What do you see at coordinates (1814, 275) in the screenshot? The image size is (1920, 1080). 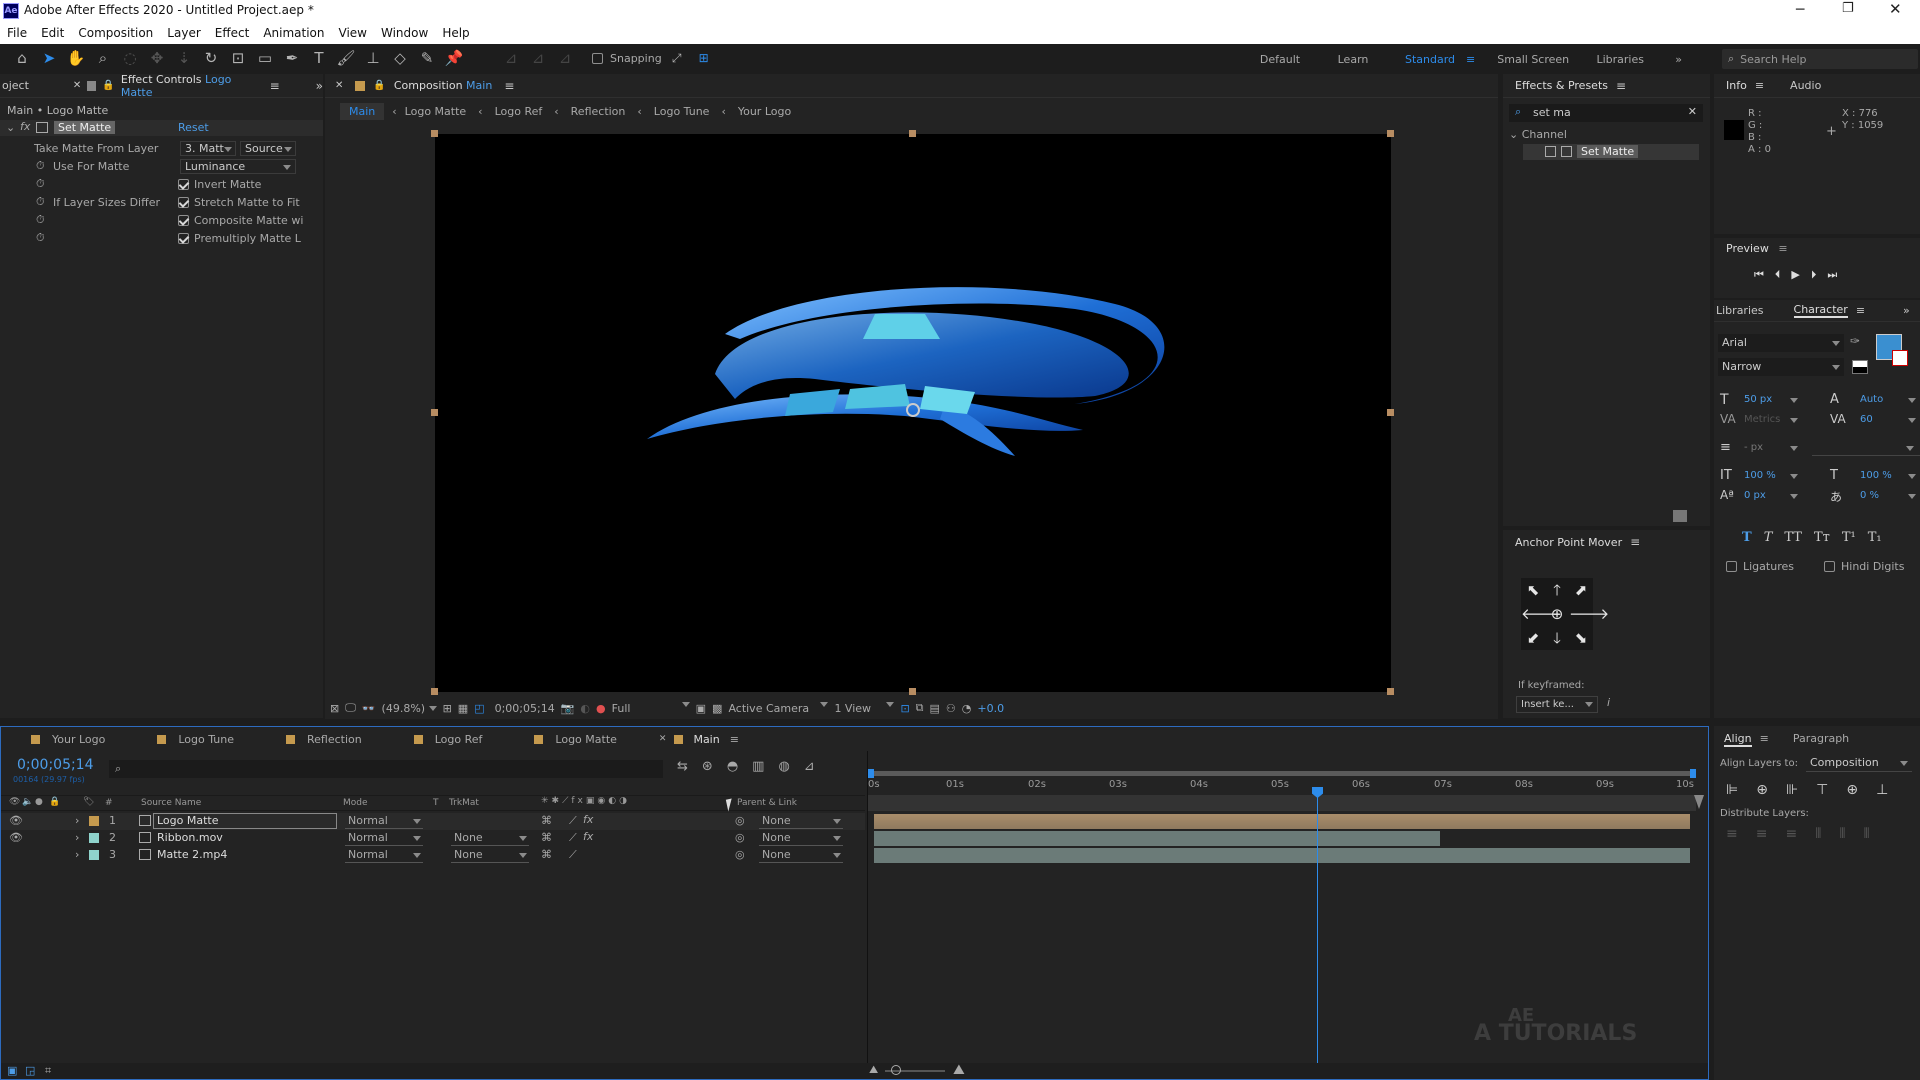 I see `next-frame-icon: ⏵` at bounding box center [1814, 275].